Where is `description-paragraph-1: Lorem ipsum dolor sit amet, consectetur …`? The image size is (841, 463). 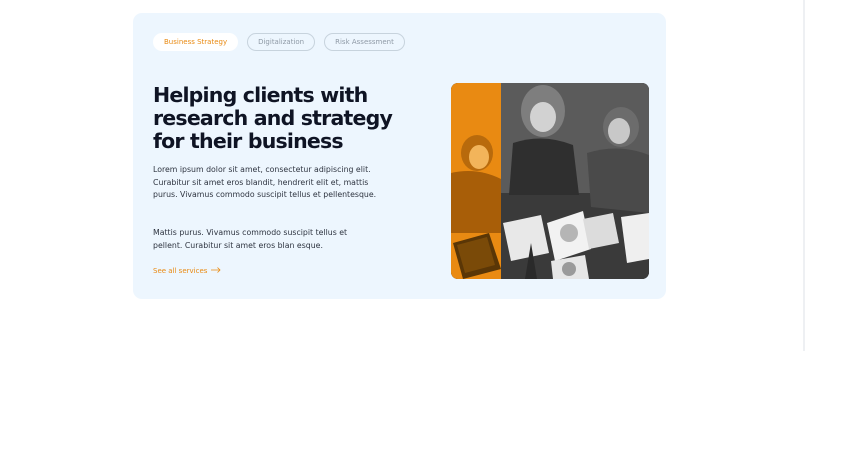
description-paragraph-1: Lorem ipsum dolor sit amet, consectetur … is located at coordinates (265, 182).